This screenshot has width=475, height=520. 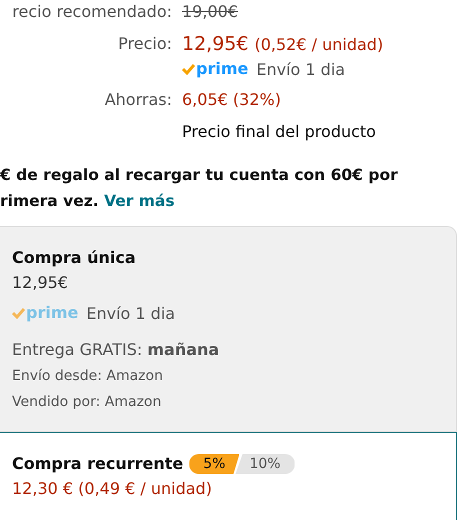 What do you see at coordinates (144, 44) in the screenshot?
I see `price-label: Precio:` at bounding box center [144, 44].